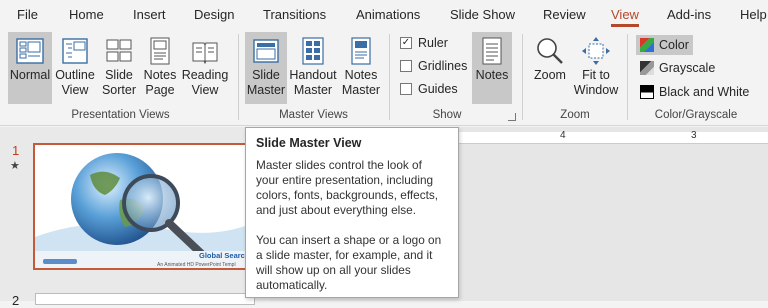 The width and height of the screenshot is (768, 308). Describe the element at coordinates (647, 91) in the screenshot. I see `black-and-white-swatch-icon` at that location.